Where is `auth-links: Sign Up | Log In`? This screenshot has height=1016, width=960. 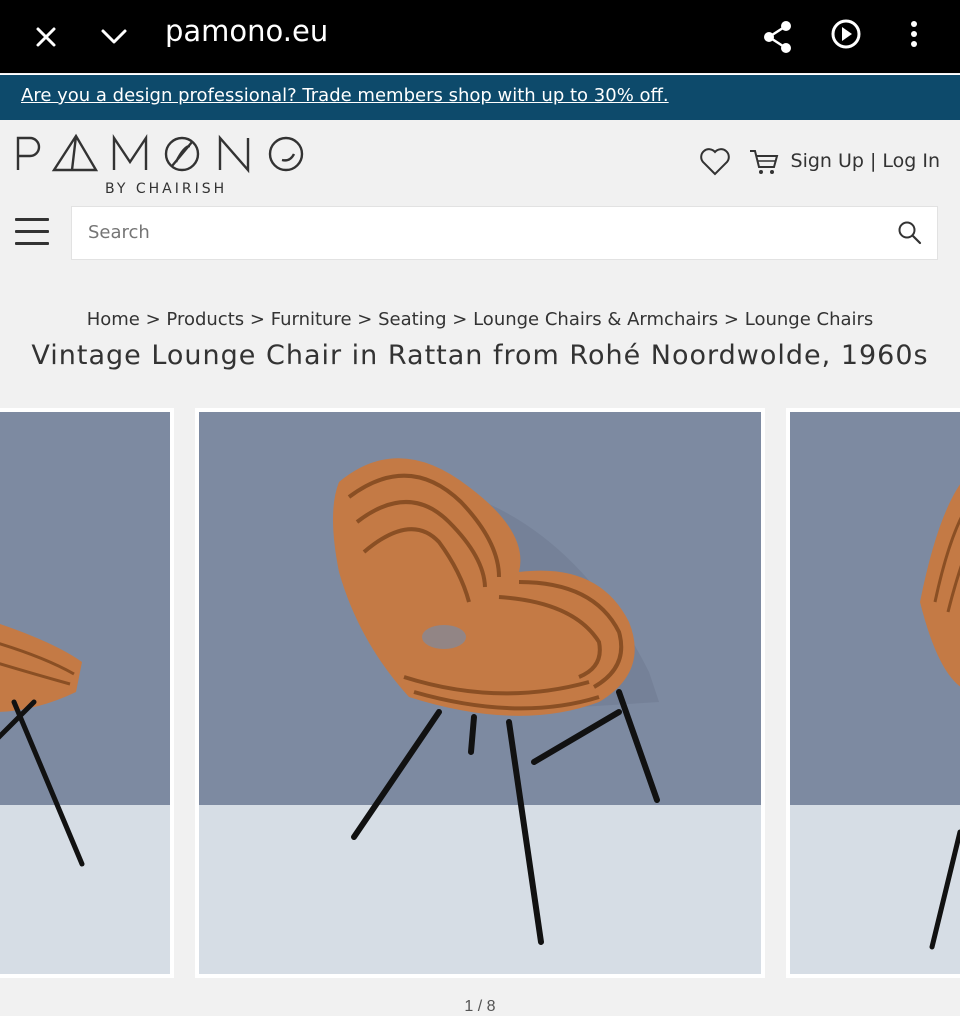 auth-links: Sign Up | Log In is located at coordinates (865, 161).